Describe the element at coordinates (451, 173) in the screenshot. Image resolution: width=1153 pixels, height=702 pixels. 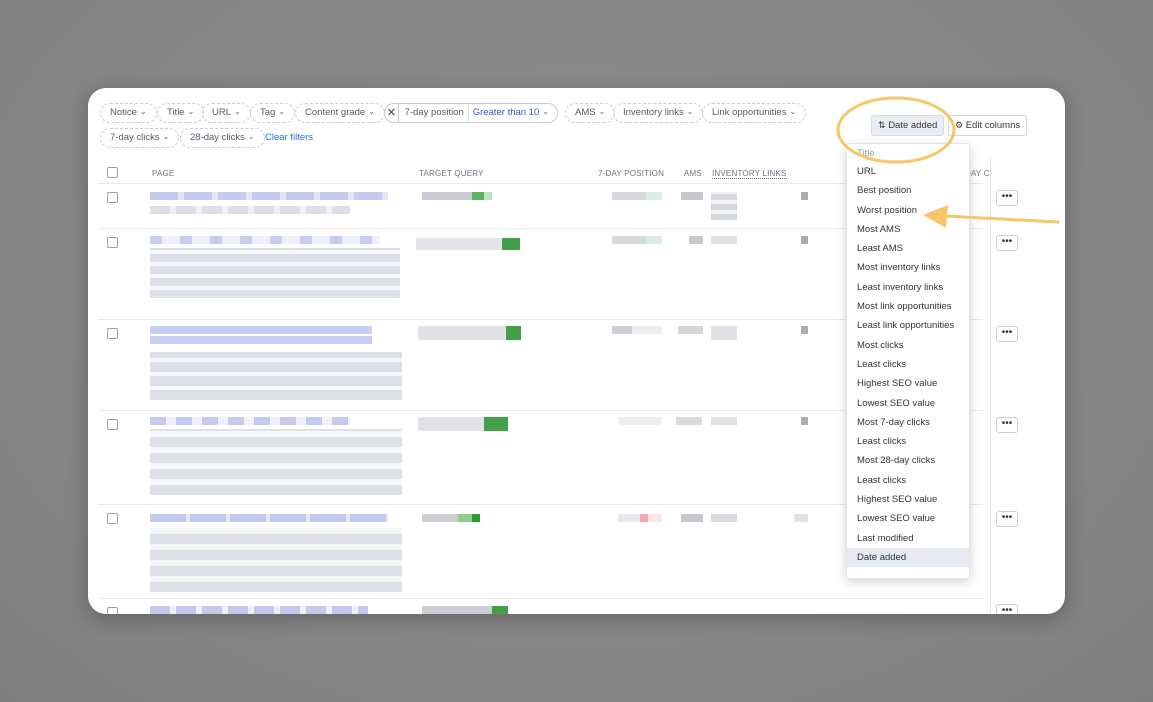
I see `column-header-target-query: TARGET QUERY` at that location.